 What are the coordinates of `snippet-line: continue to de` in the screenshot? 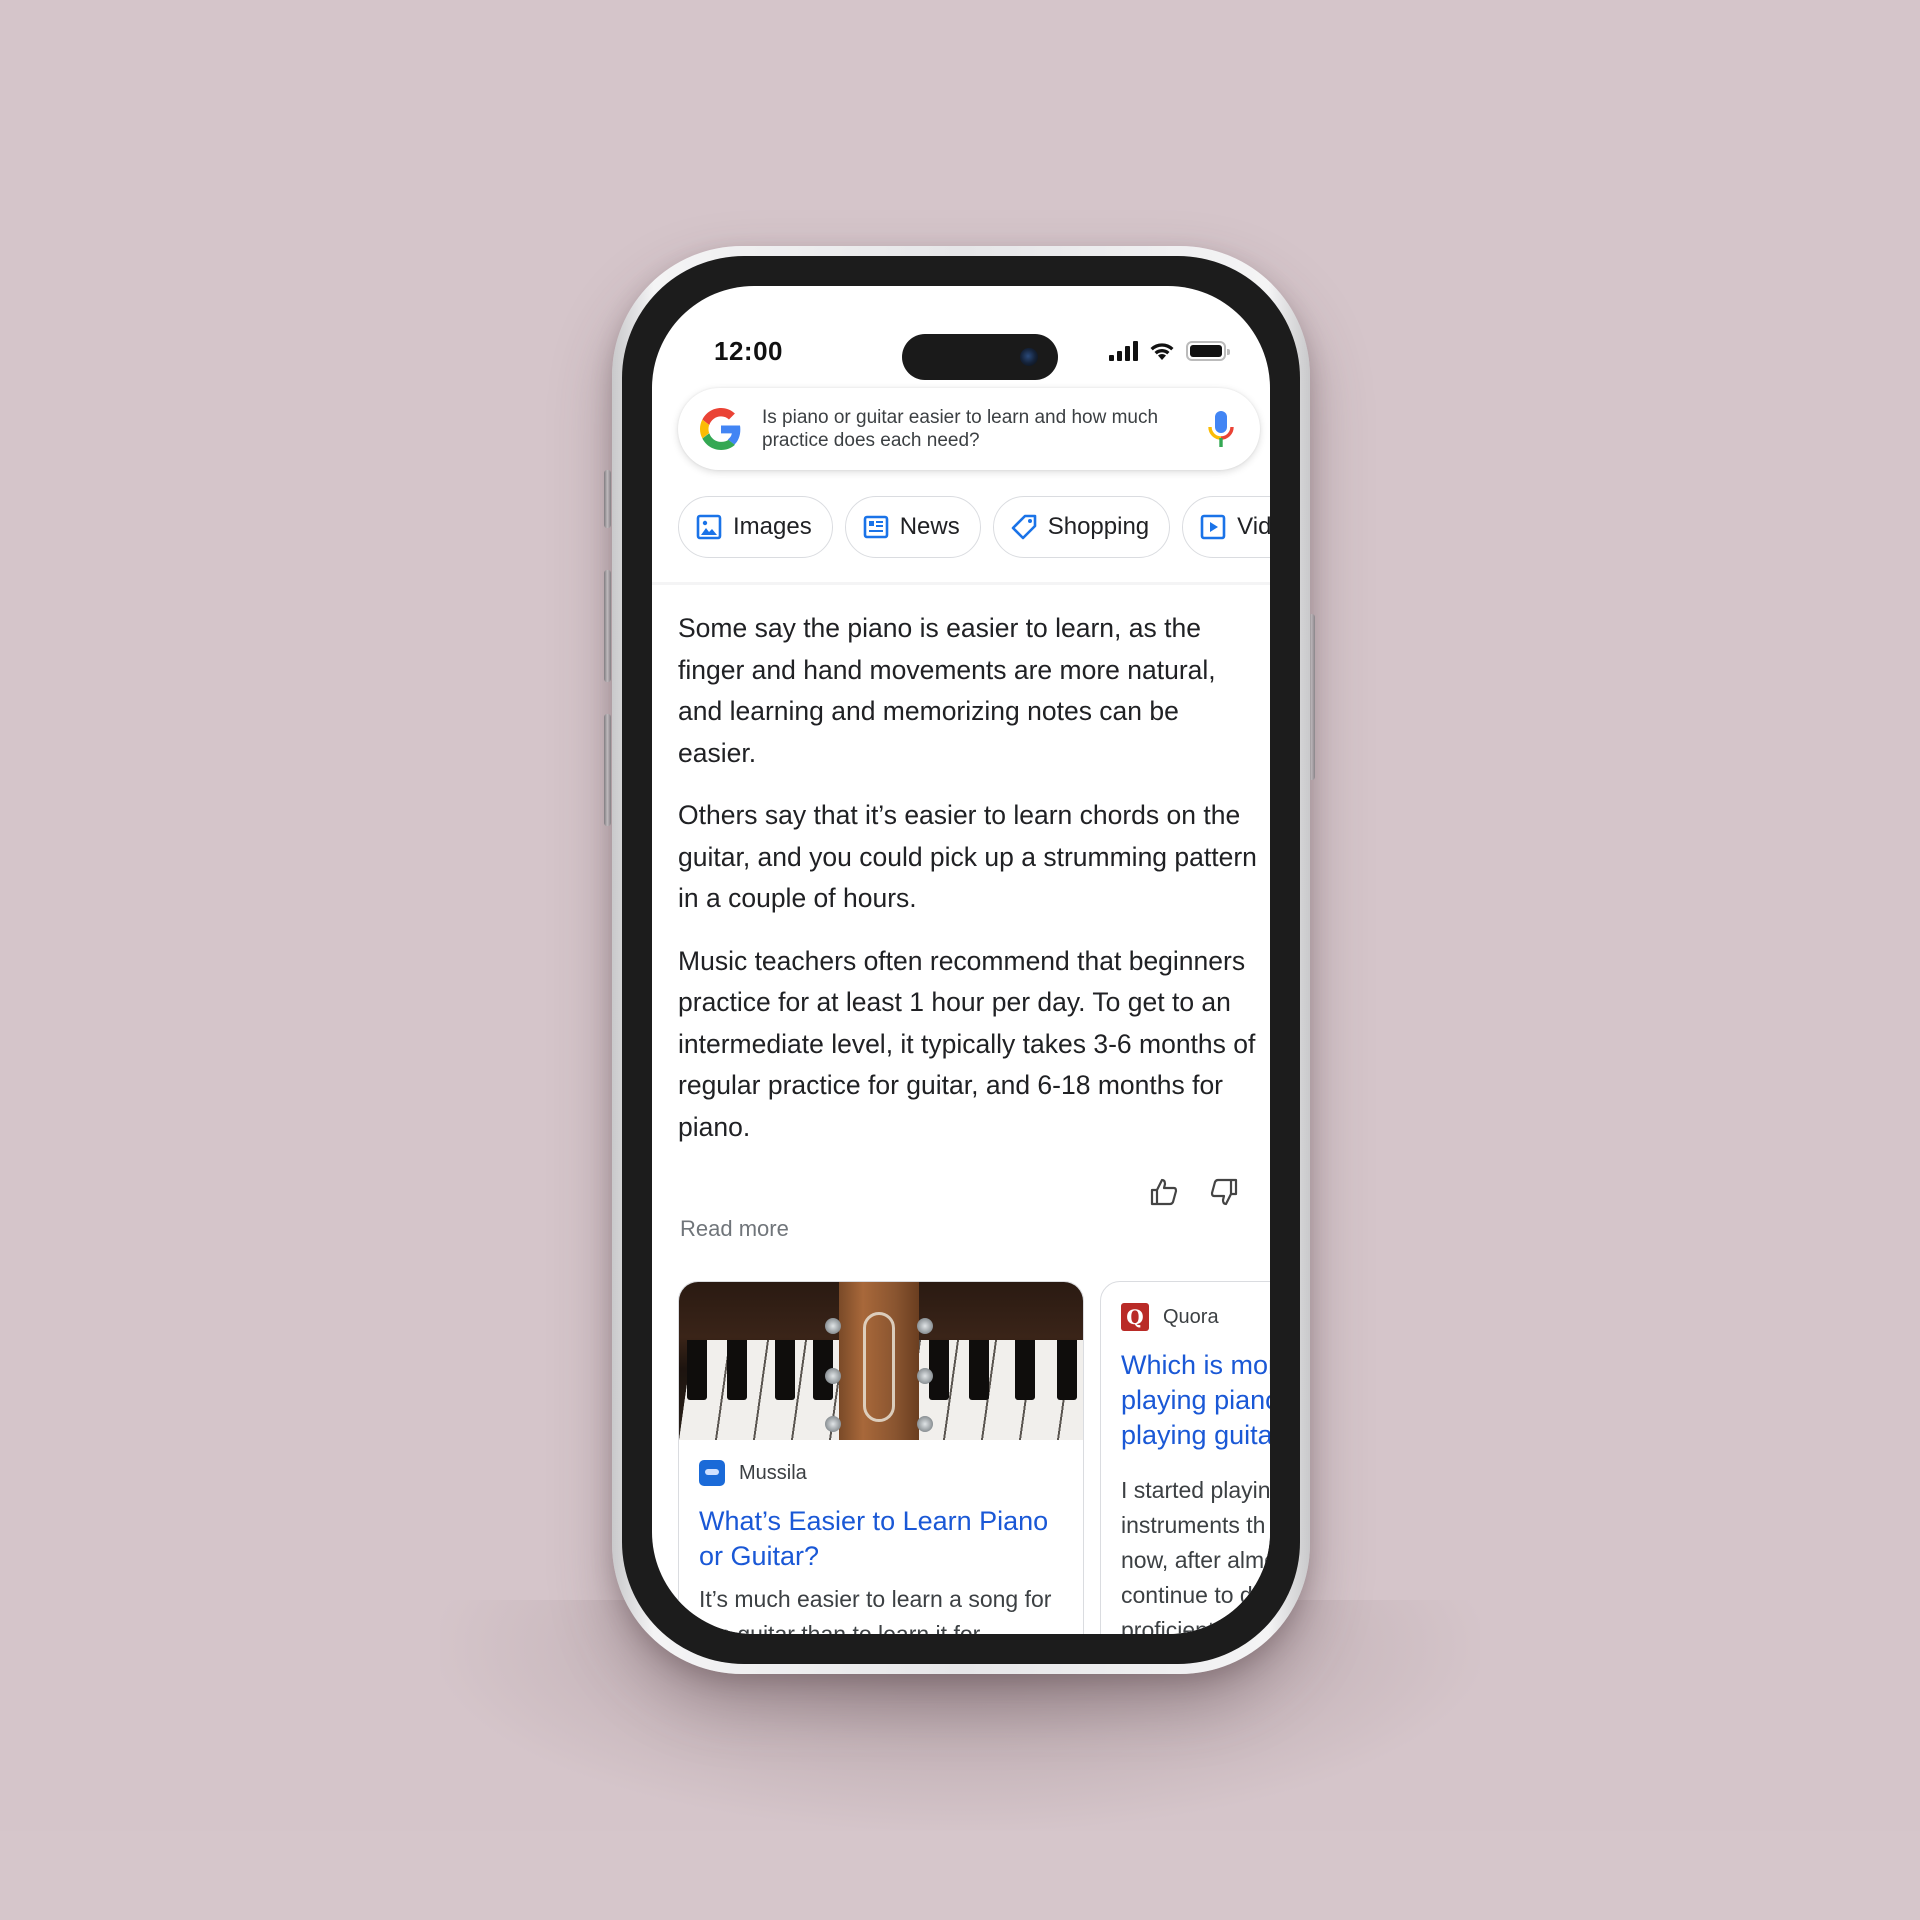 It's located at (1193, 1595).